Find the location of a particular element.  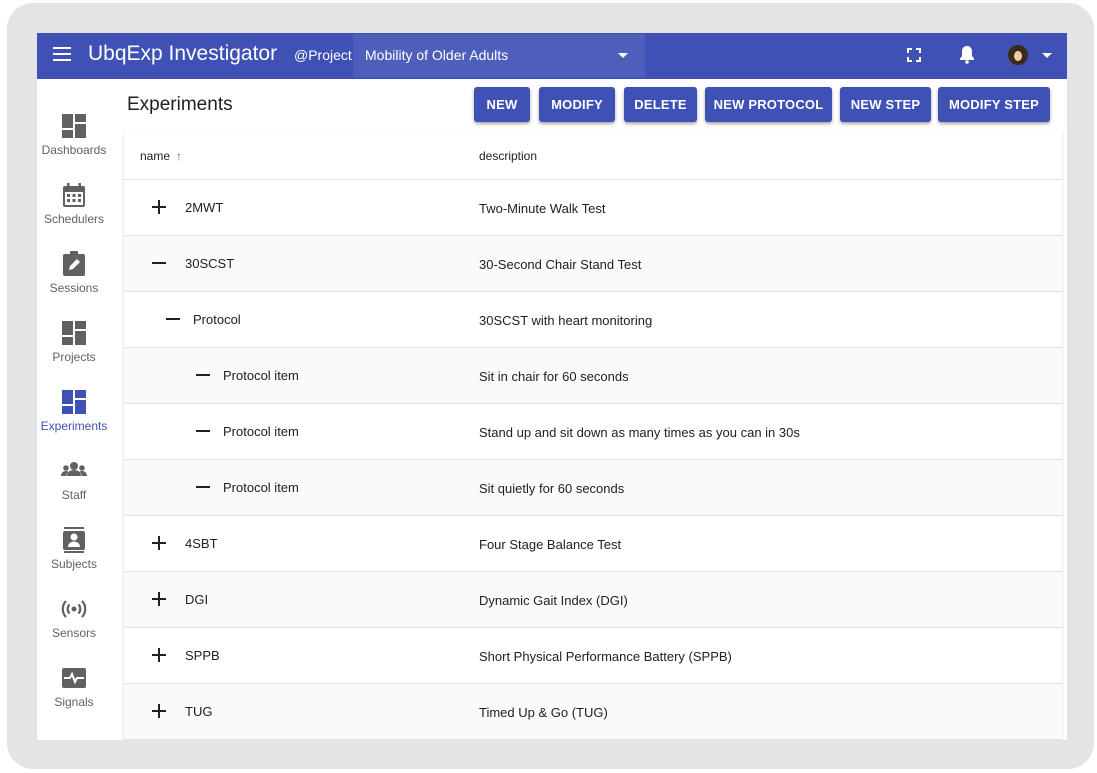

row-name: TUG is located at coordinates (199, 711).